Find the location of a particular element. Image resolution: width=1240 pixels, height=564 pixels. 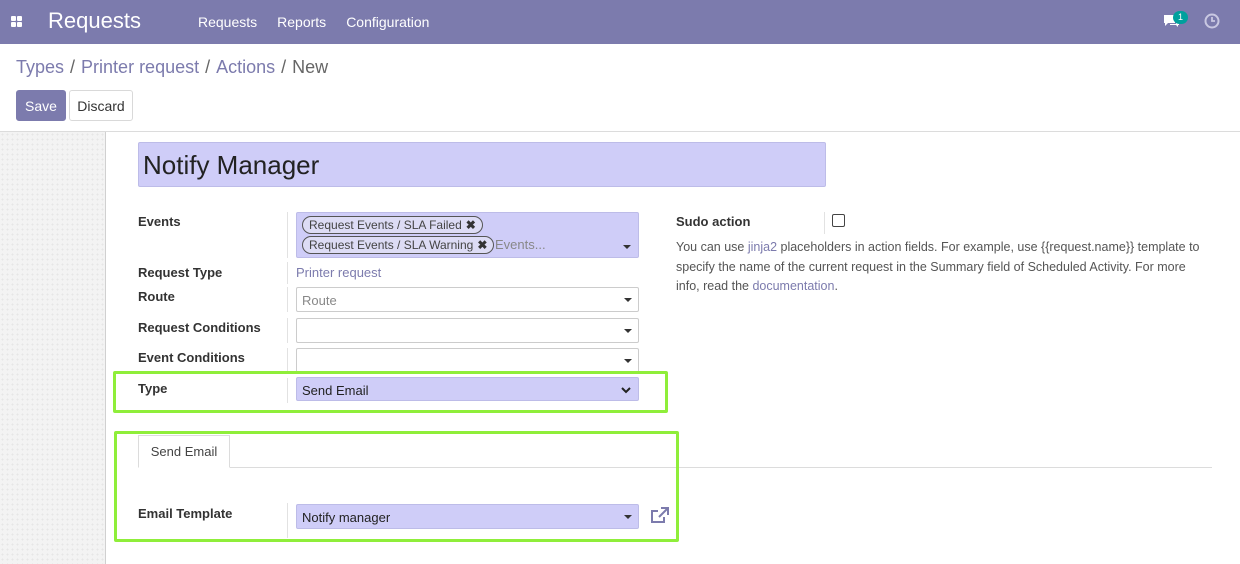

breadcrumb-current: New is located at coordinates (310, 67).